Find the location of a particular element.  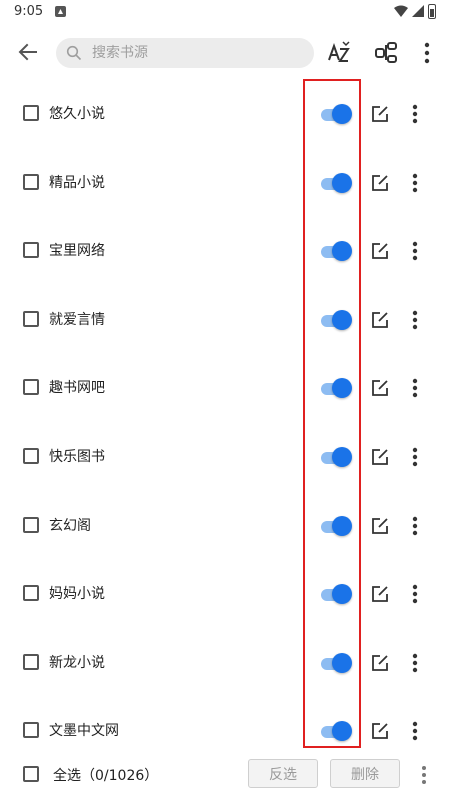

source-name: 就爱言情 is located at coordinates (77, 319).